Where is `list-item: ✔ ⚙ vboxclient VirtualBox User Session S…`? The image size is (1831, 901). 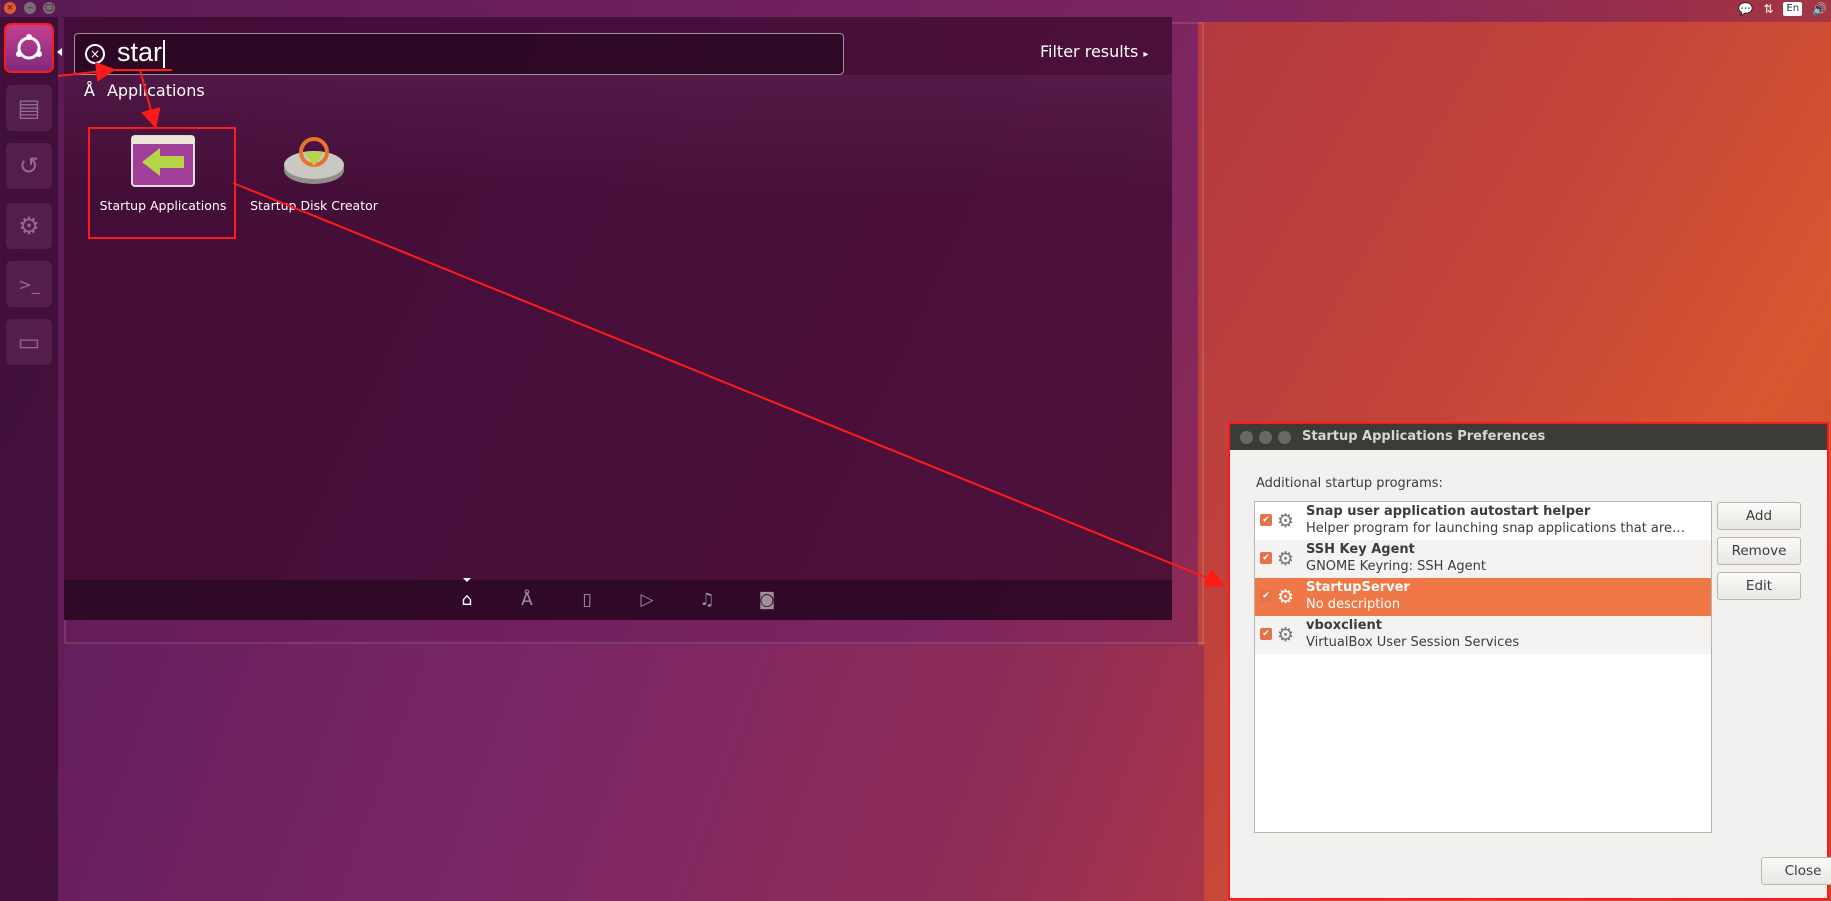
list-item: ✔ ⚙ vboxclient VirtualBox User Session S… is located at coordinates (1483, 635).